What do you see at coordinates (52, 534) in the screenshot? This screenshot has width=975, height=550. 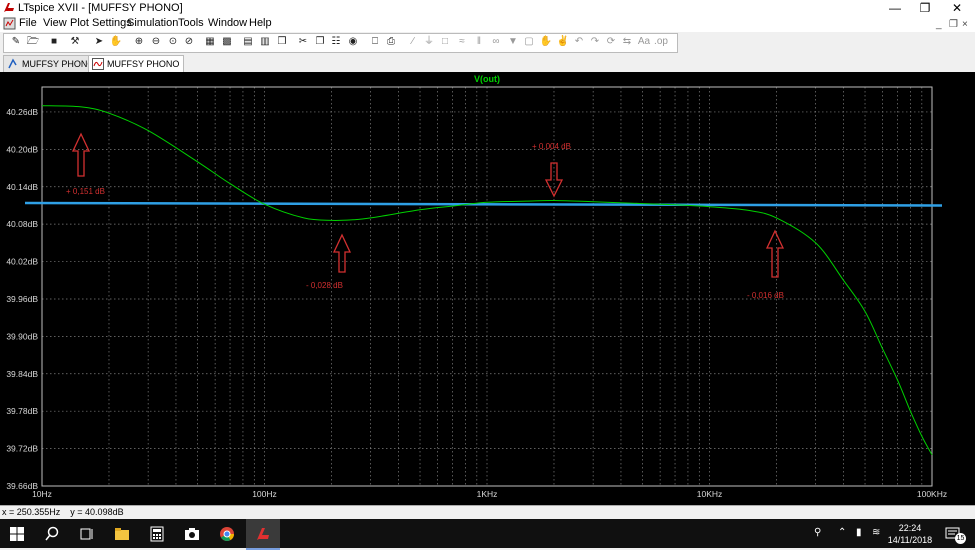 I see `search-icon` at bounding box center [52, 534].